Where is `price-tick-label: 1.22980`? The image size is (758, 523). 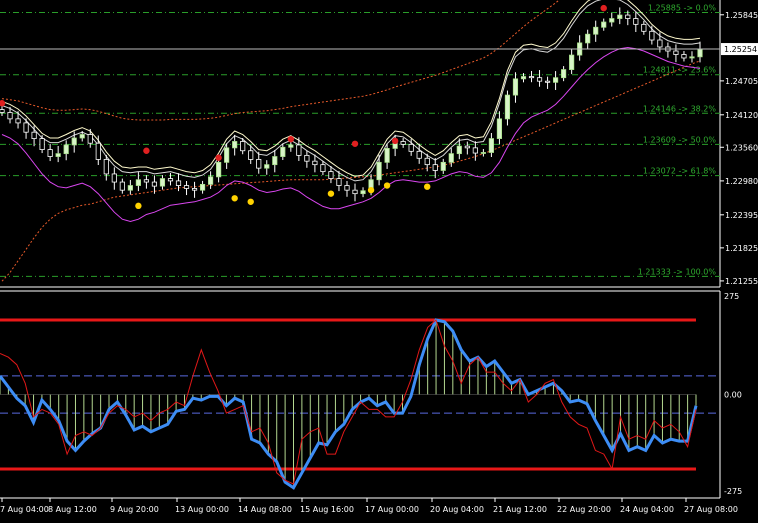 price-tick-label: 1.22980 is located at coordinates (741, 181).